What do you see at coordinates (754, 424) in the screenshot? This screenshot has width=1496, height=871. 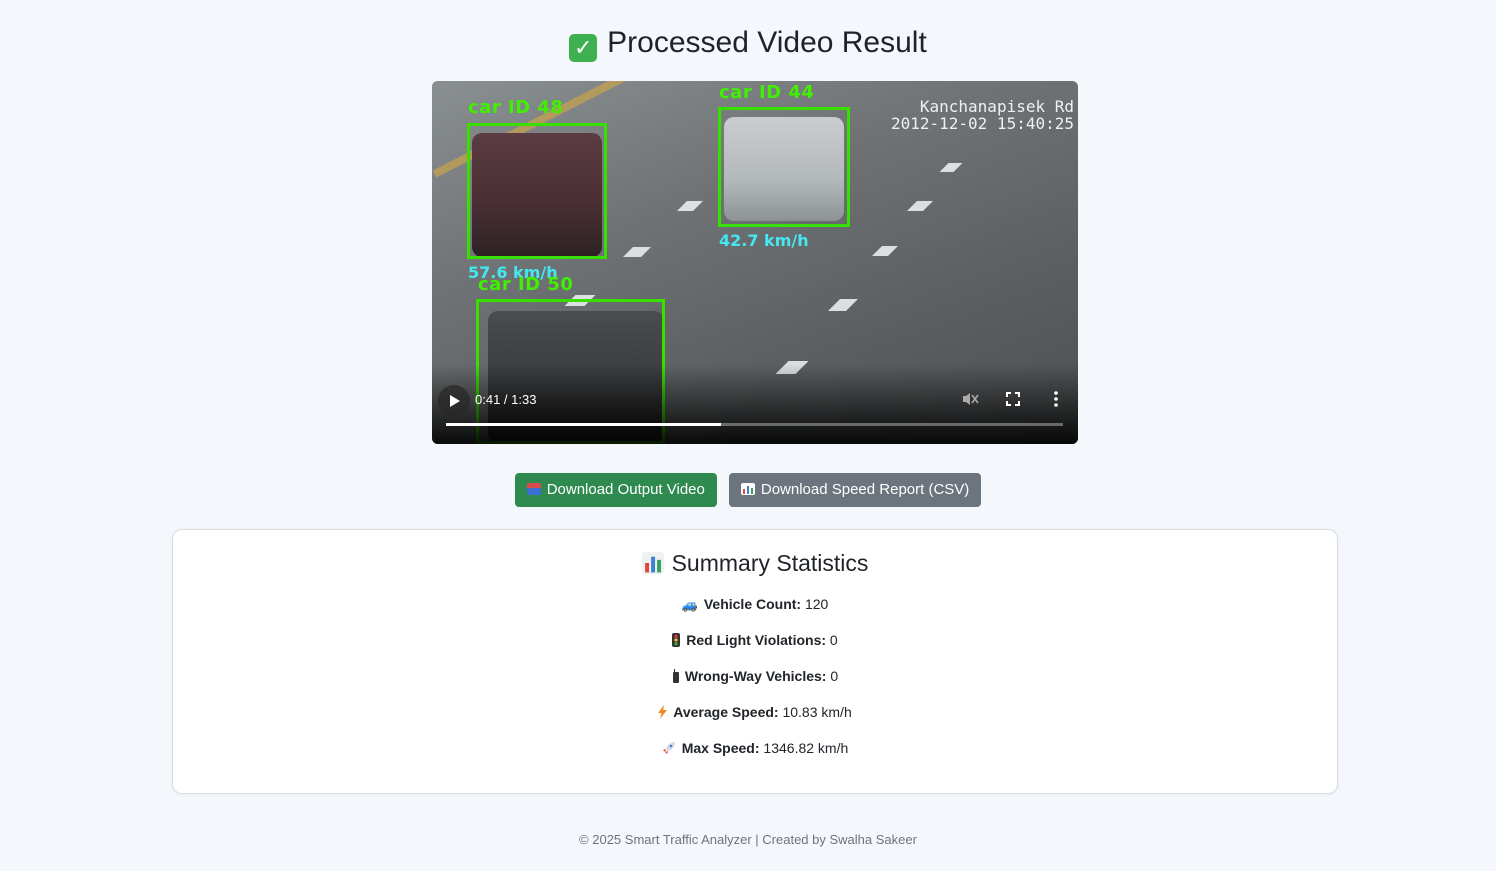 I see `video-progress-bar` at bounding box center [754, 424].